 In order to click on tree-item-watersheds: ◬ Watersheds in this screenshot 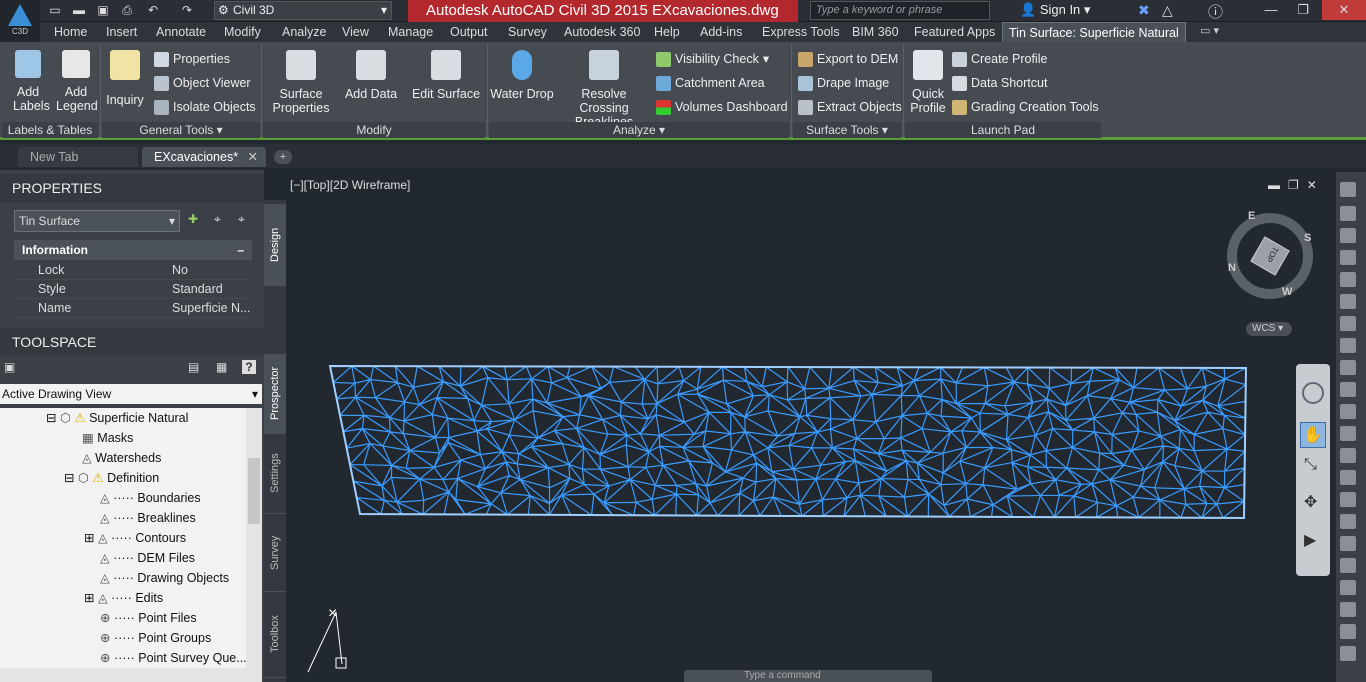, I will do `click(131, 458)`.